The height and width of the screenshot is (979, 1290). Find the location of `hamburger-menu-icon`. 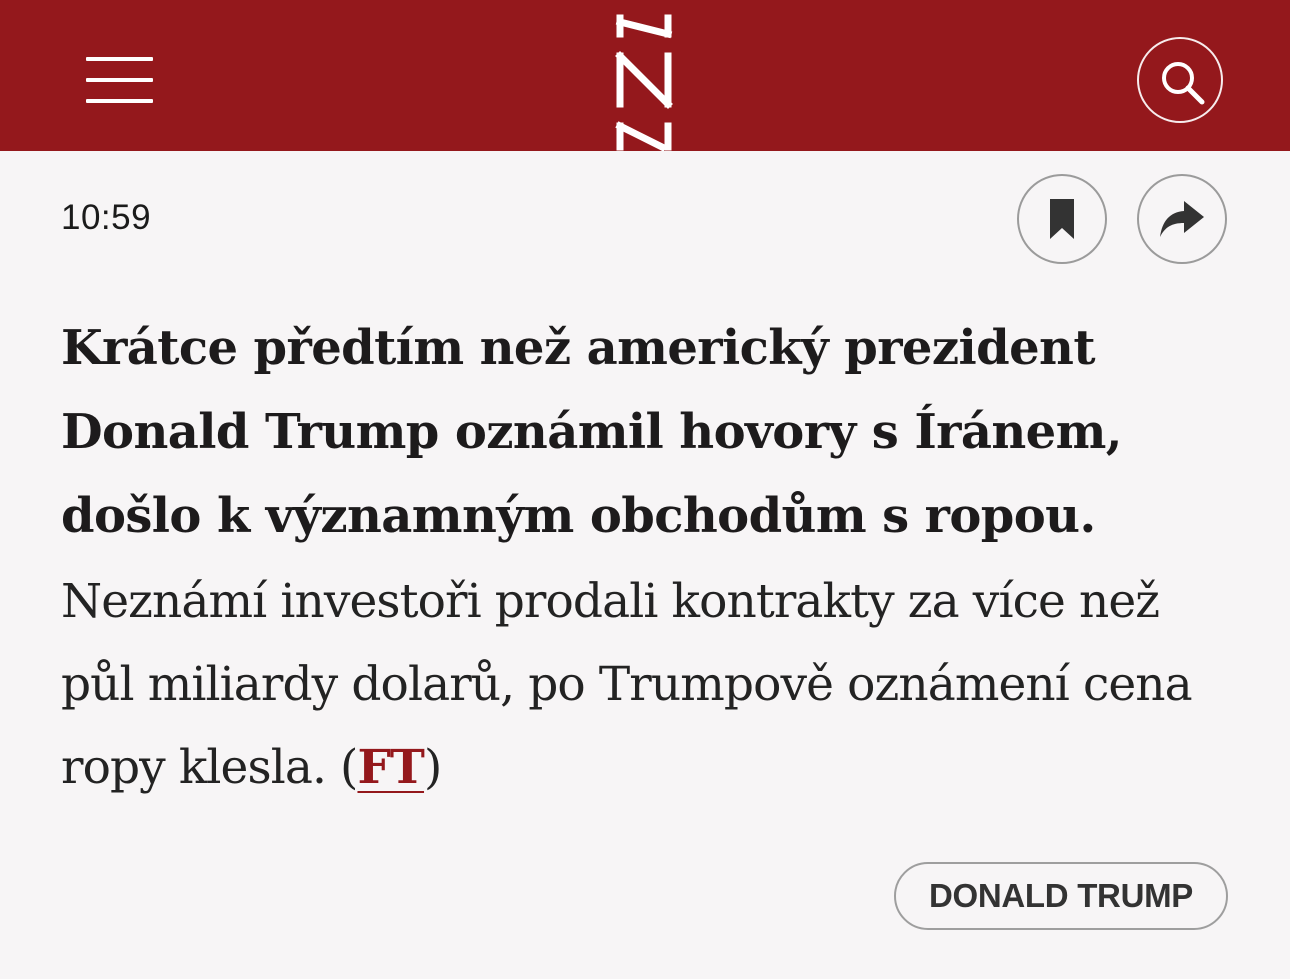

hamburger-menu-icon is located at coordinates (120, 80).